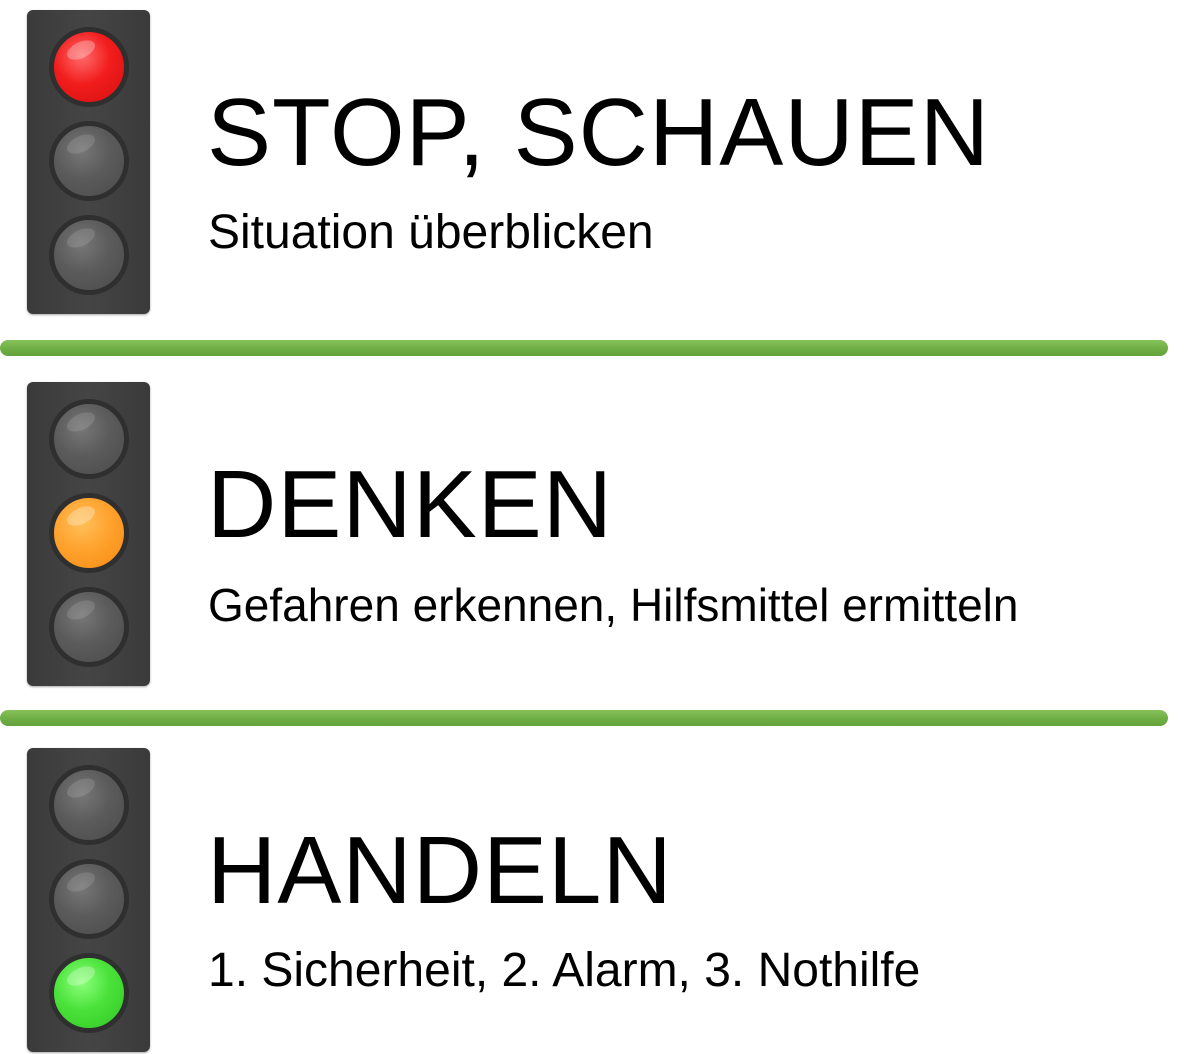  I want to click on traffic-light-red-icon, so click(88, 162).